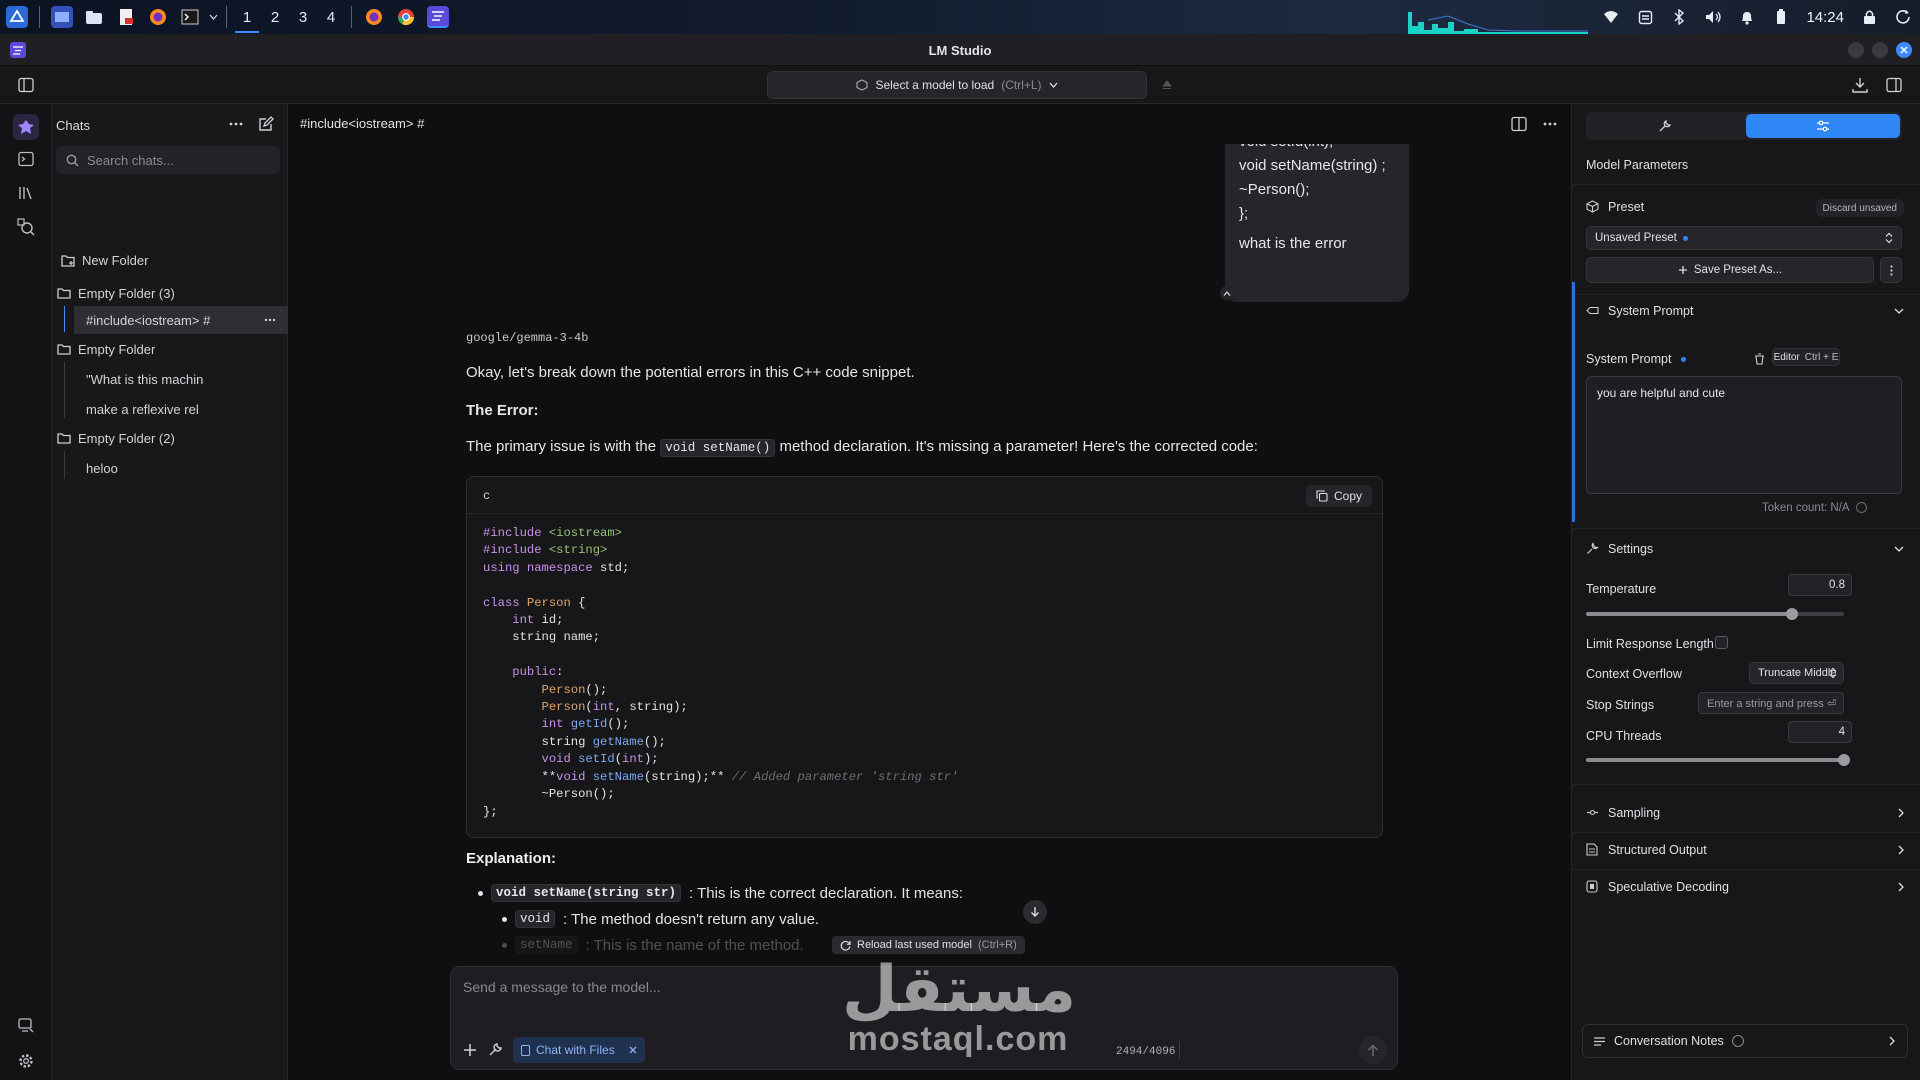 Image resolution: width=1920 pixels, height=1080 pixels. Describe the element at coordinates (178, 260) in the screenshot. I see `new-folder-button: New Folder` at that location.